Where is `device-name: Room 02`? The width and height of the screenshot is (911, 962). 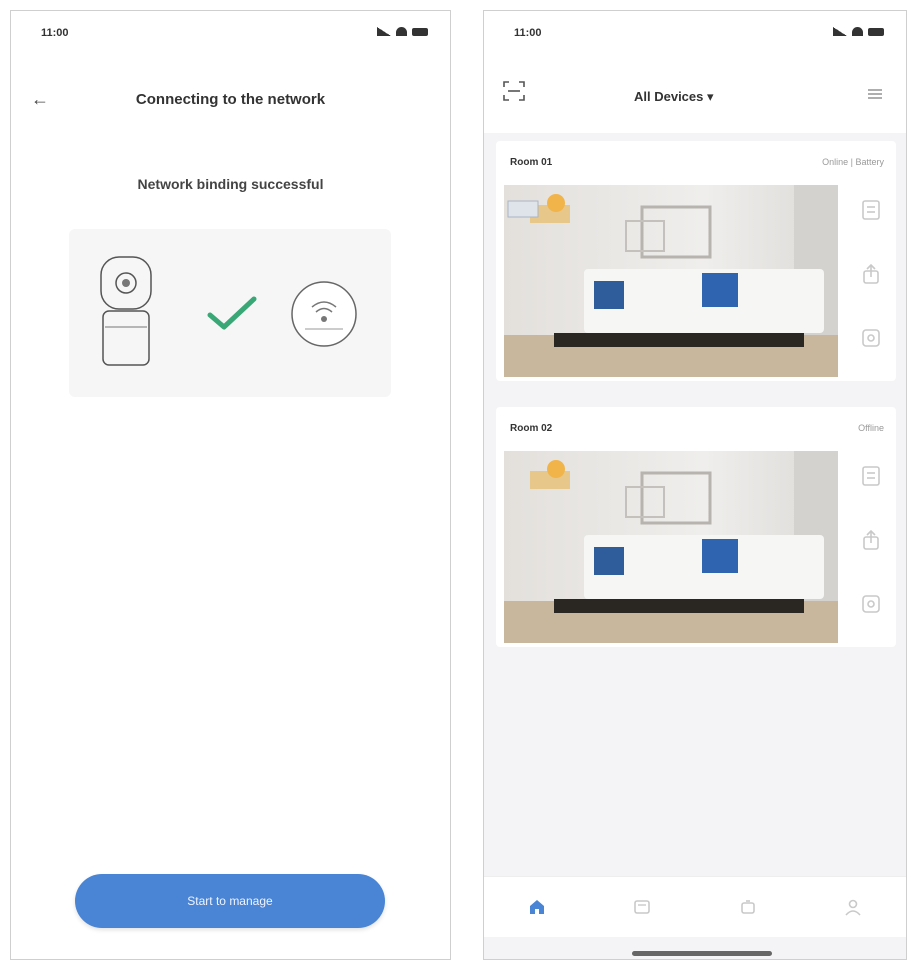
device-name: Room 02 is located at coordinates (531, 428).